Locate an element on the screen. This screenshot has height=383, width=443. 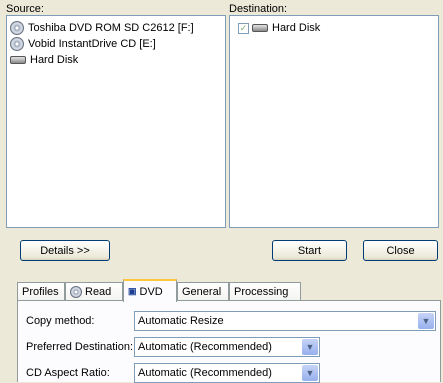
copy-method-select: Automatic Resize ▼ is located at coordinates (285, 321).